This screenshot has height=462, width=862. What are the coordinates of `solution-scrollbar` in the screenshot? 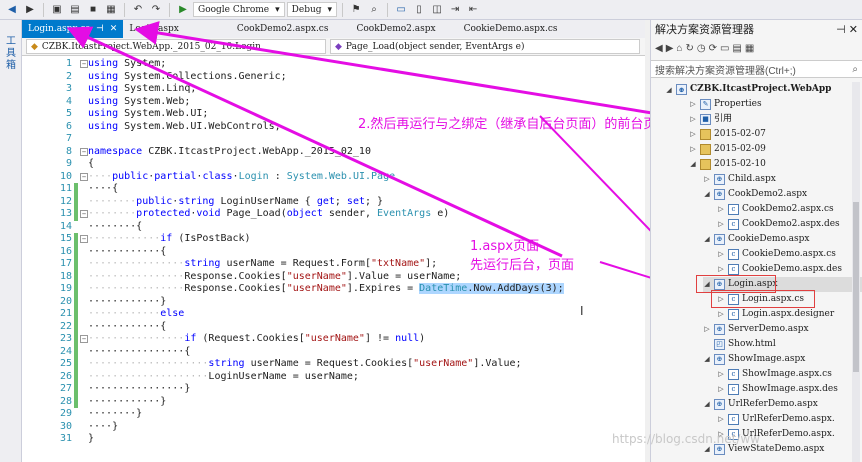 It's located at (856, 272).